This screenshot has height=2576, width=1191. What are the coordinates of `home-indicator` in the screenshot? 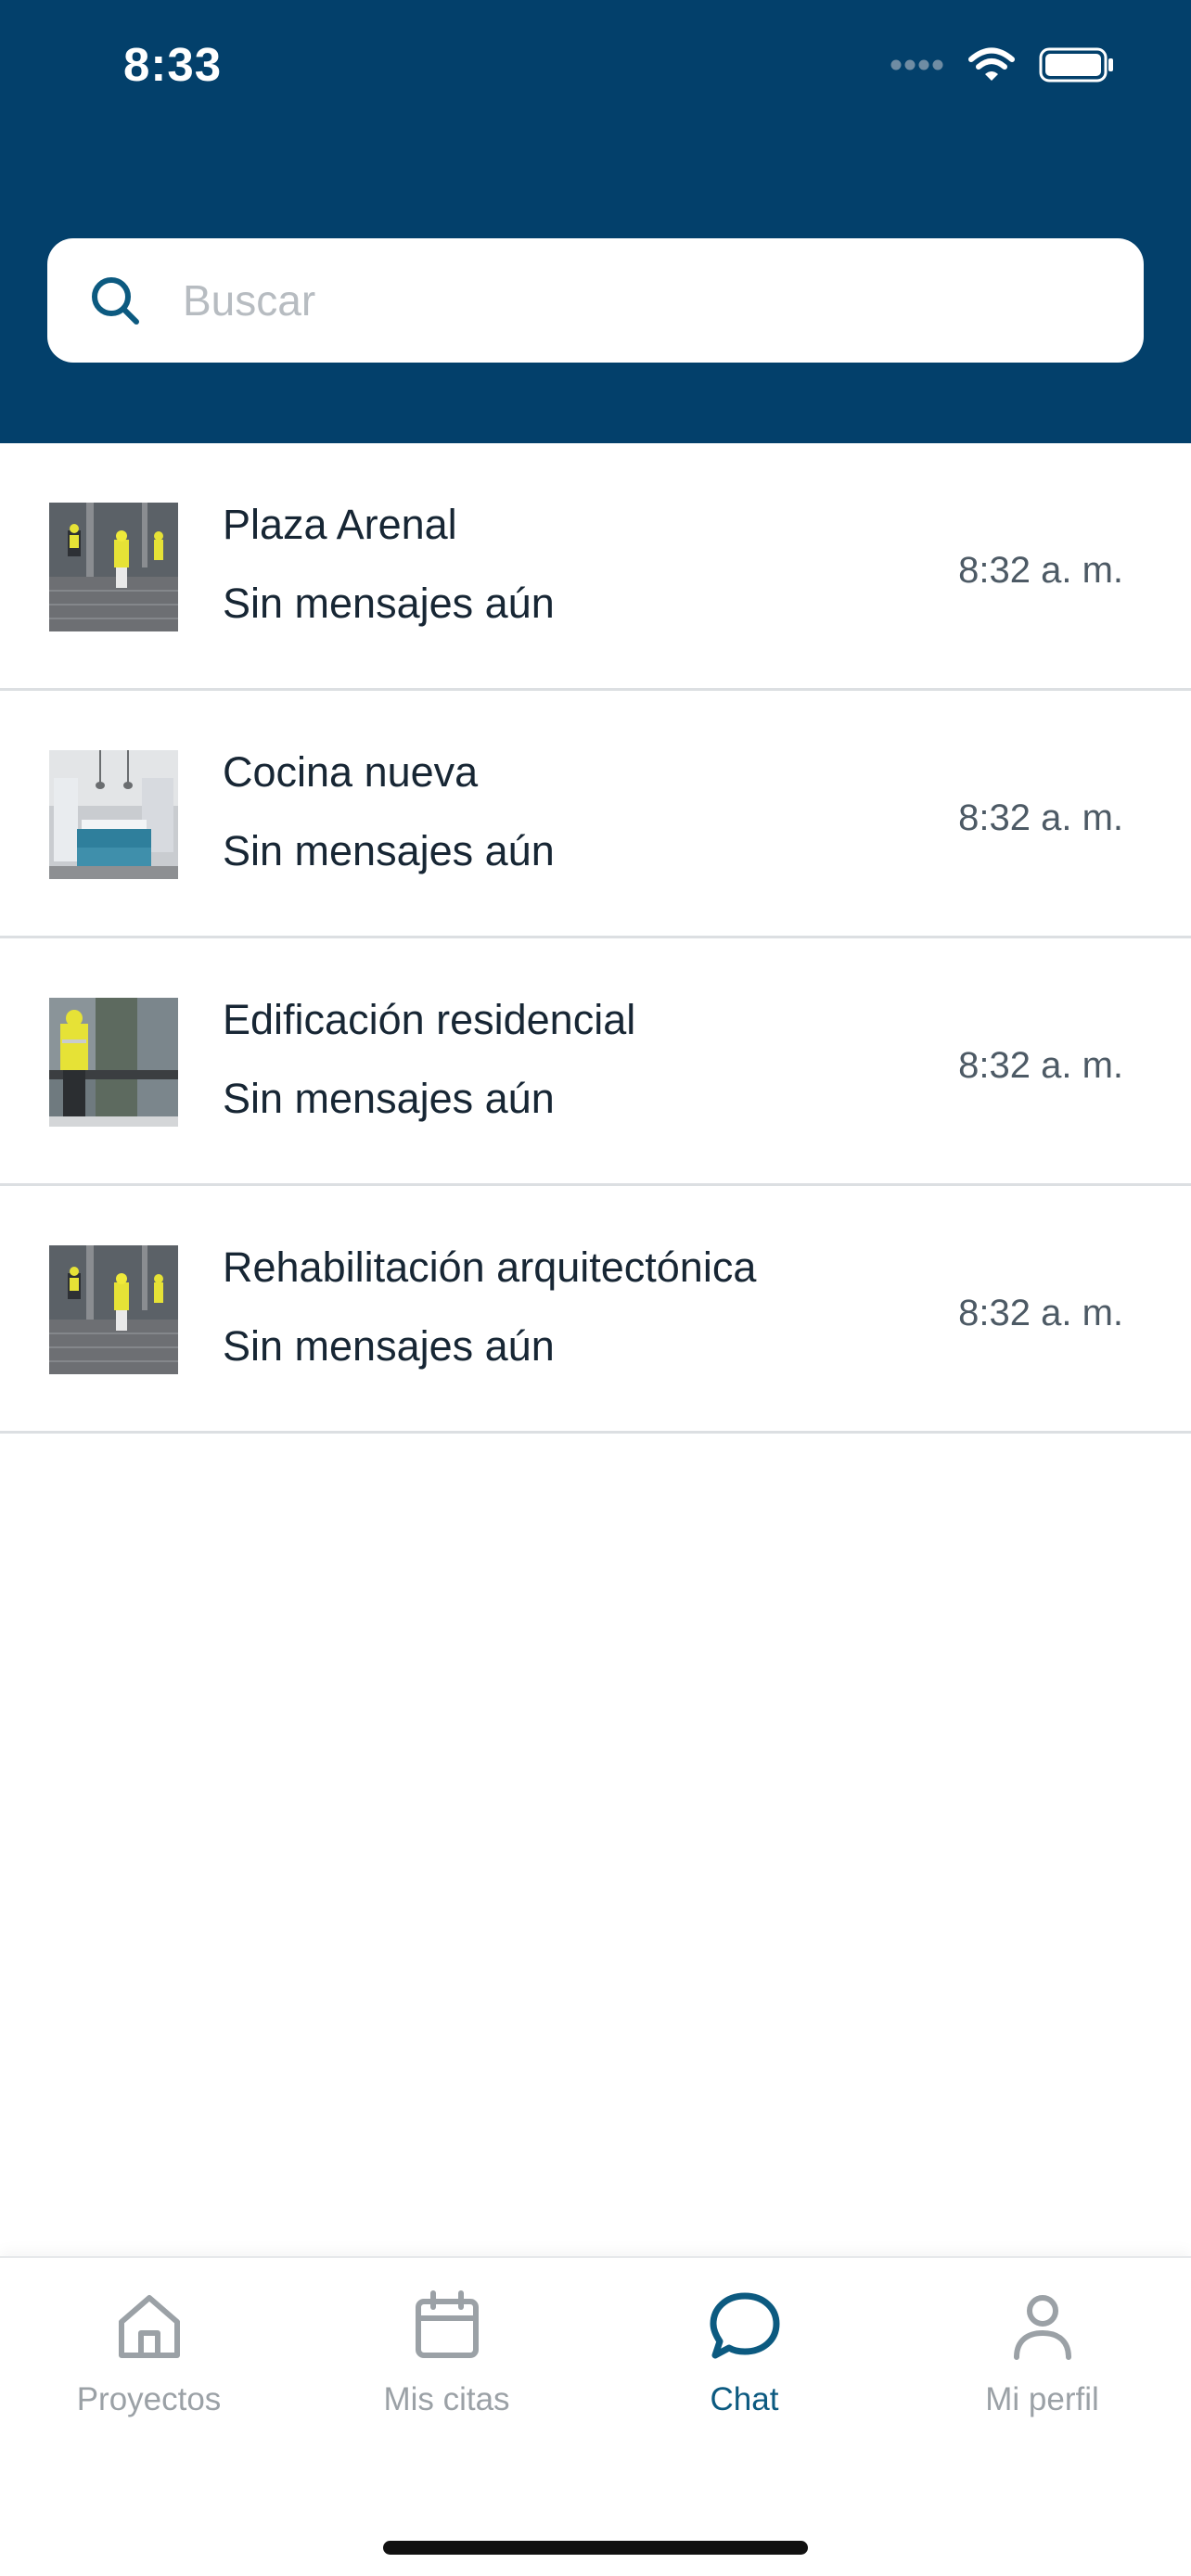 It's located at (595, 2548).